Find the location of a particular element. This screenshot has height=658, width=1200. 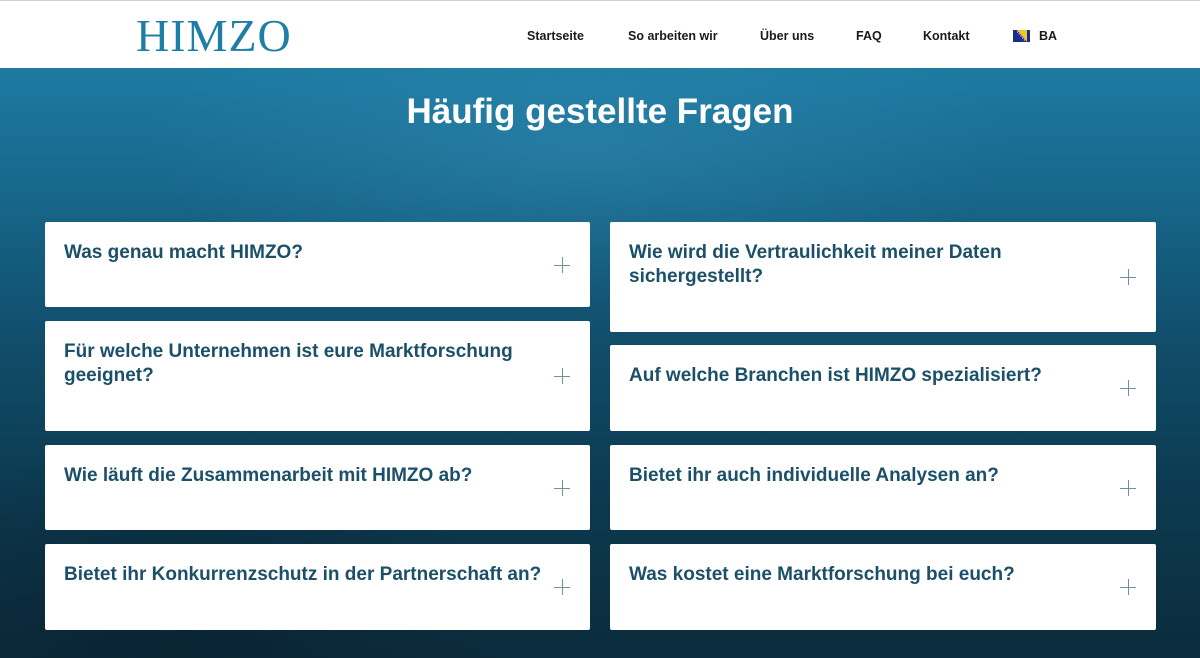

nav-kontakt: Kontakt is located at coordinates (946, 36).